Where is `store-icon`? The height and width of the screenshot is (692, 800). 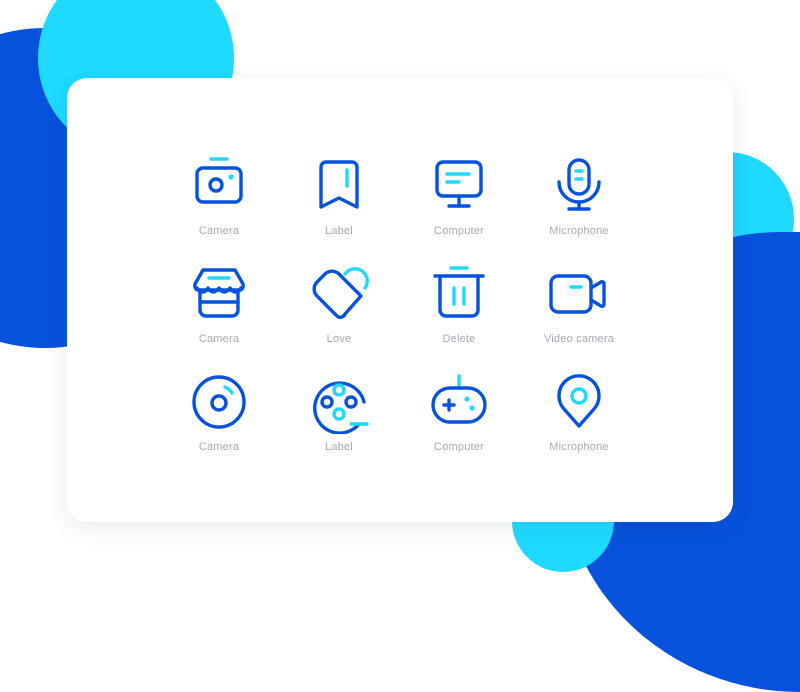 store-icon is located at coordinates (219, 294).